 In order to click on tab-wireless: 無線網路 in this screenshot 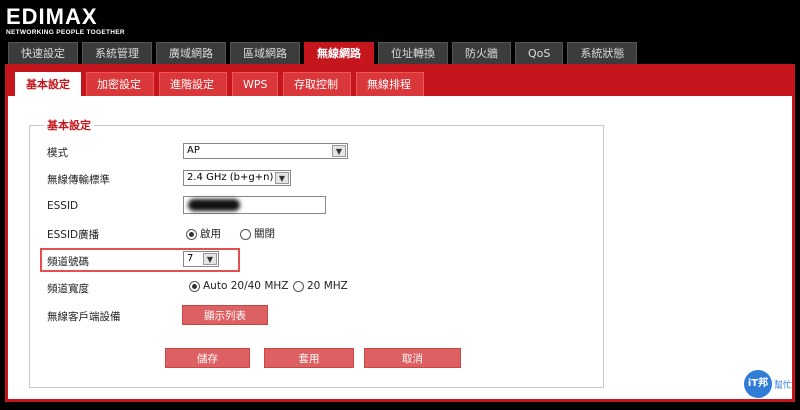, I will do `click(339, 53)`.